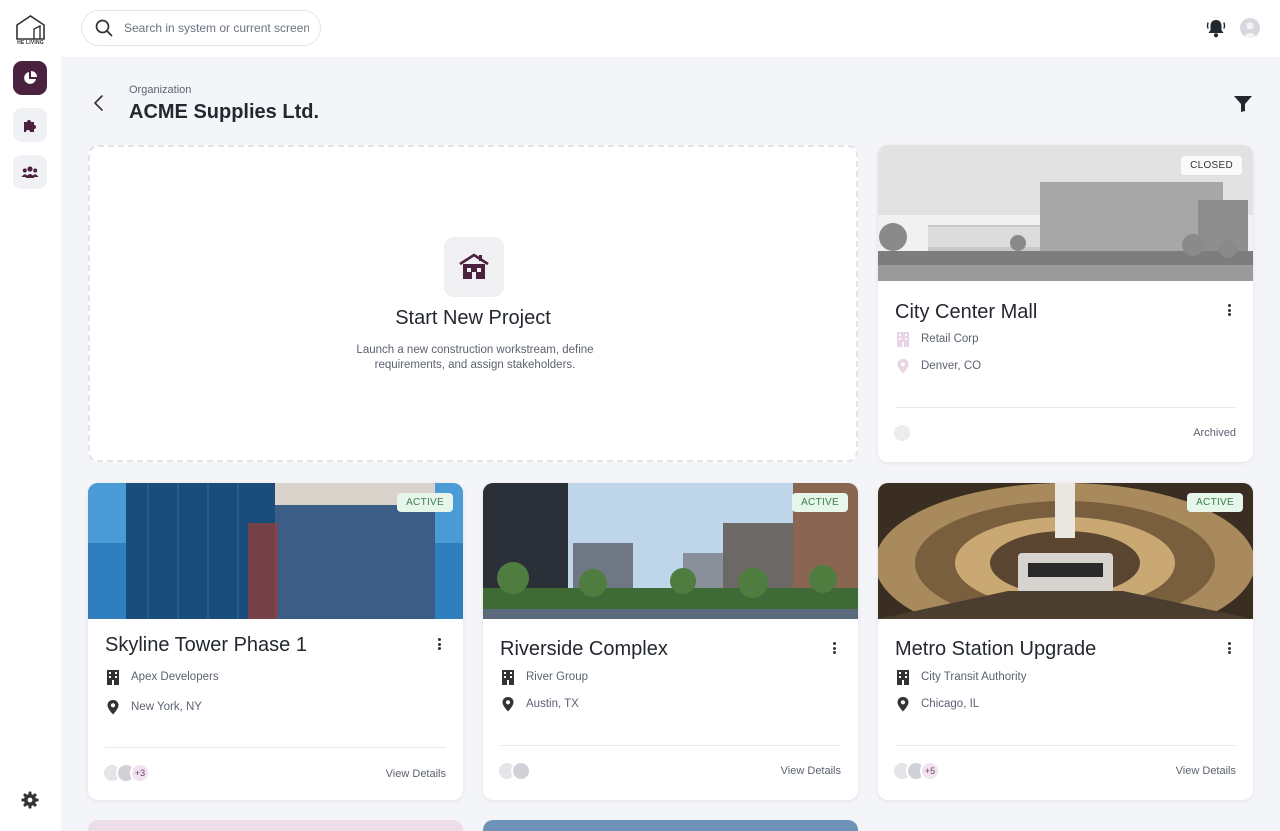  Describe the element at coordinates (473, 318) in the screenshot. I see `new-project-title: Start New Project` at that location.